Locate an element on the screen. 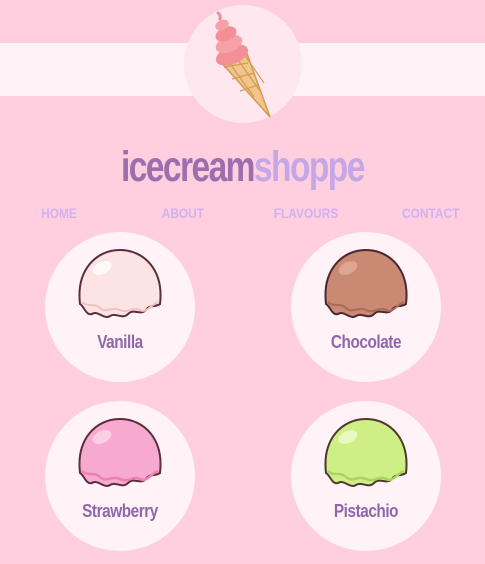  ice-cream-cone-icon is located at coordinates (243, 64).